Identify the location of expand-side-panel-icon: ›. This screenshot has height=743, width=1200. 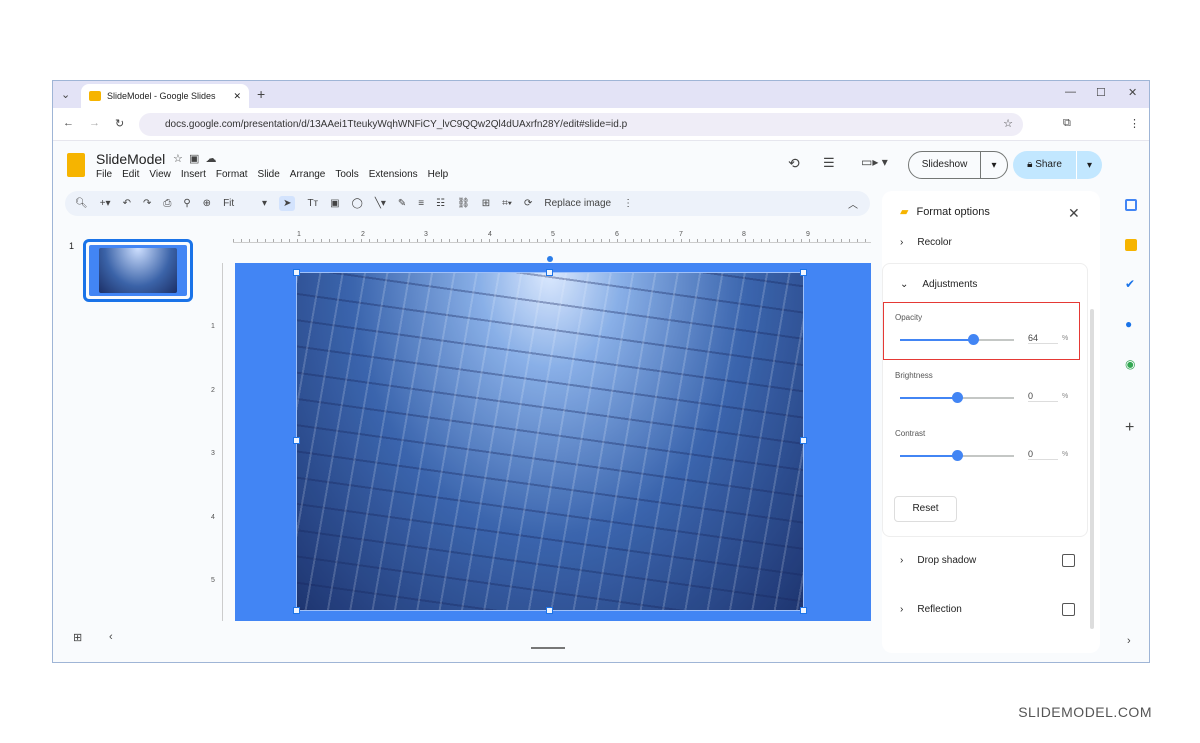
(1129, 641).